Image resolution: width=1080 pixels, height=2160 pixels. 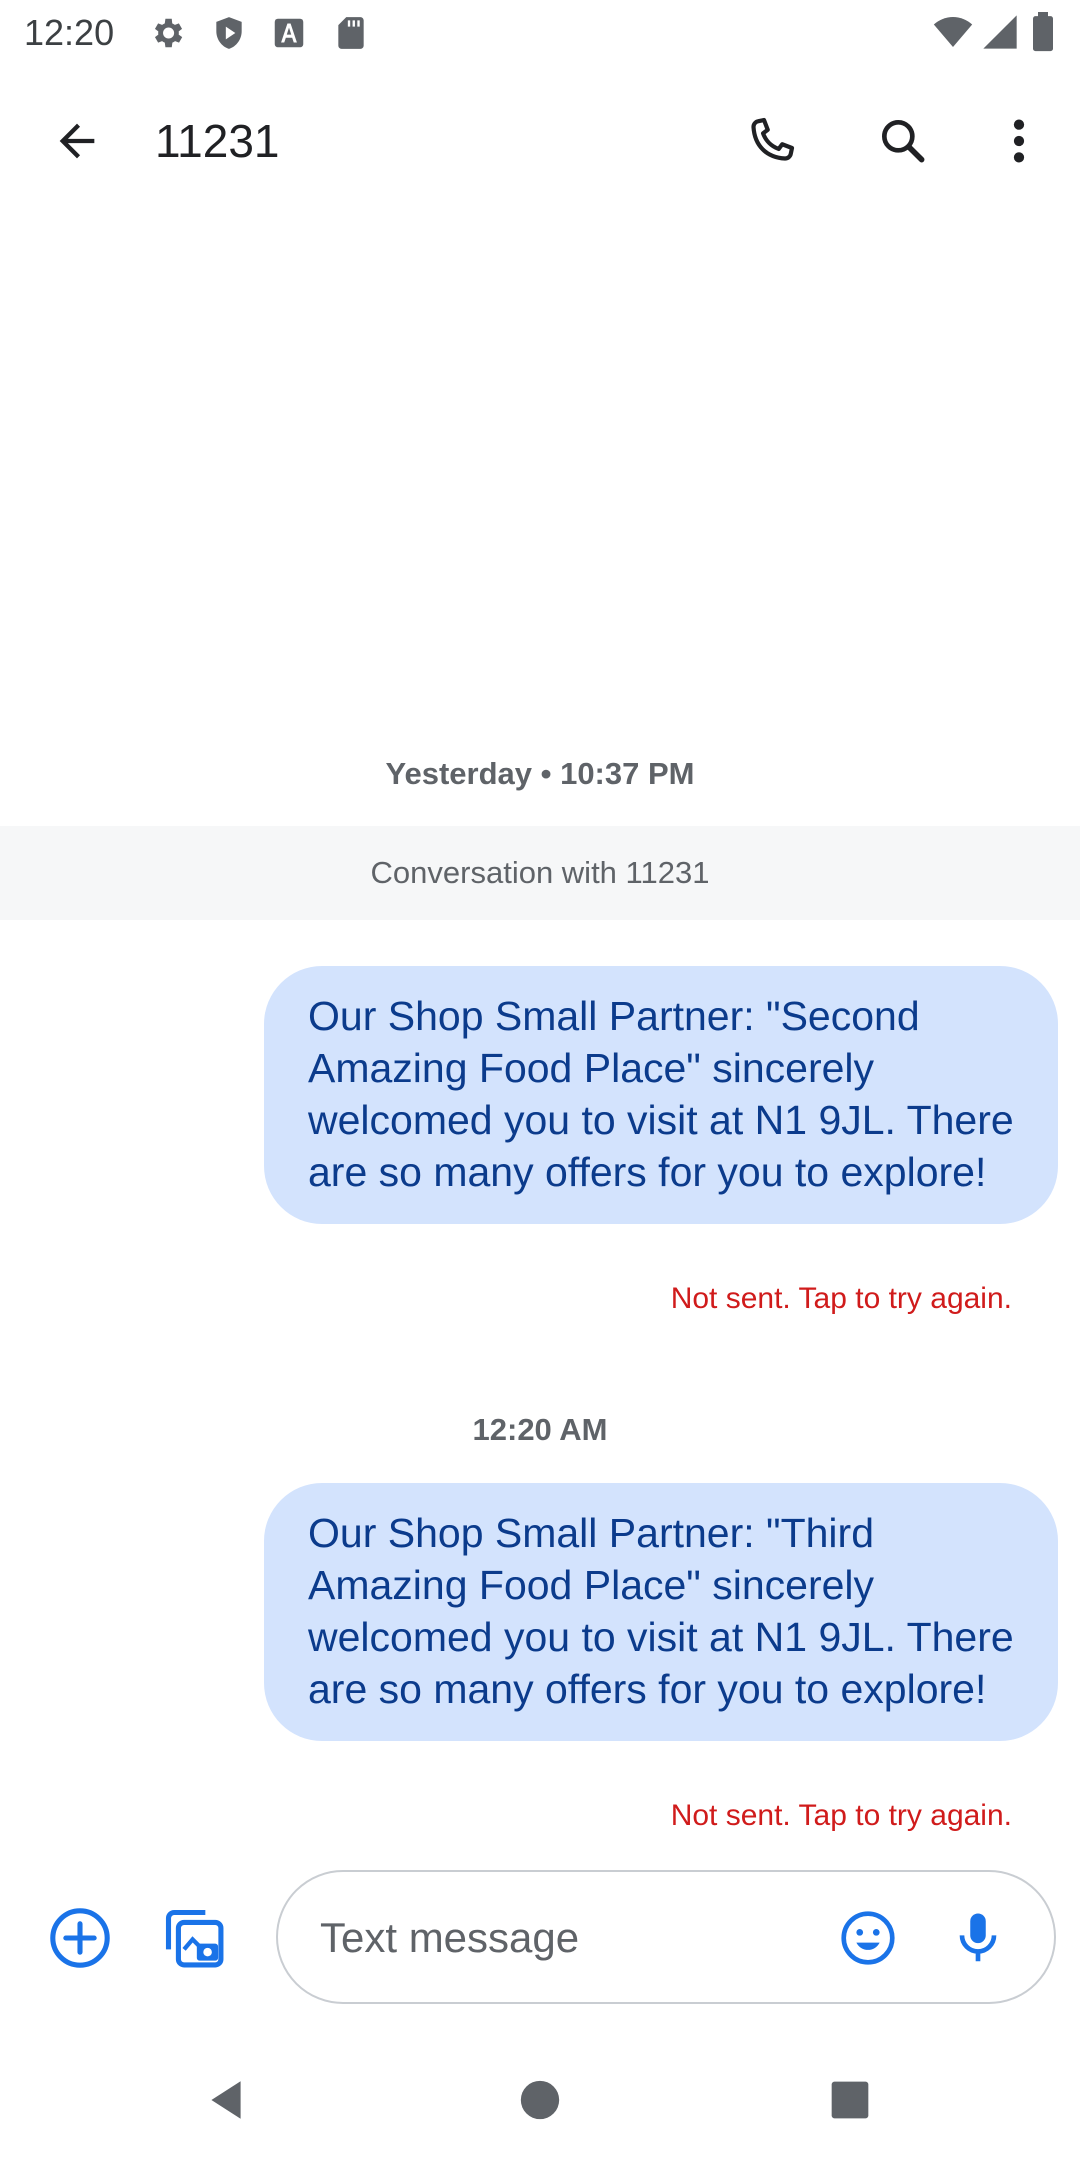 What do you see at coordinates (1001, 32) in the screenshot?
I see `signal-icon` at bounding box center [1001, 32].